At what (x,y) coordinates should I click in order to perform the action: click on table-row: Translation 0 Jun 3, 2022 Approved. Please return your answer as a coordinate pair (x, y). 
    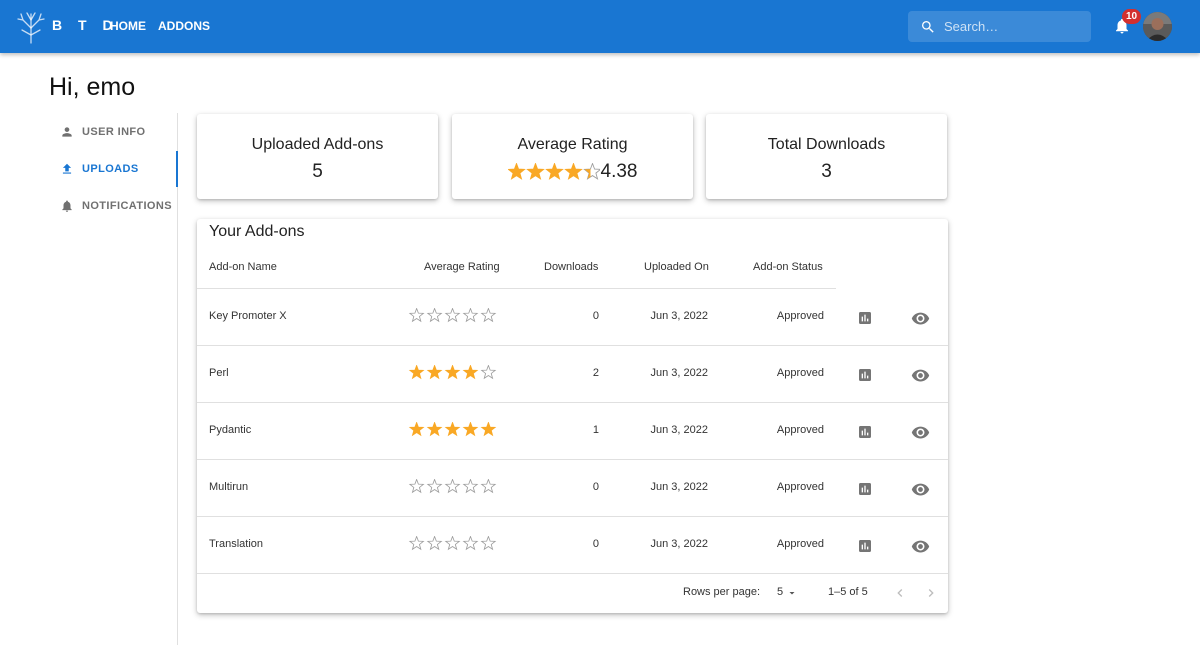
    Looking at the image, I should click on (572, 545).